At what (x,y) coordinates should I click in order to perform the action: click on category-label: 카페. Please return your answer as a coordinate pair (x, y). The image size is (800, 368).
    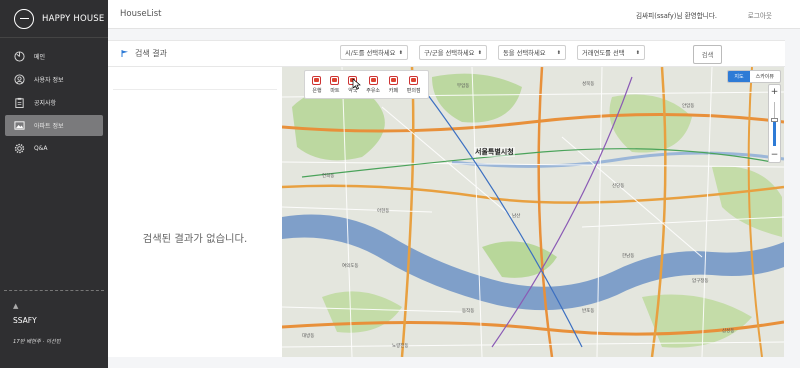
    Looking at the image, I should click on (393, 90).